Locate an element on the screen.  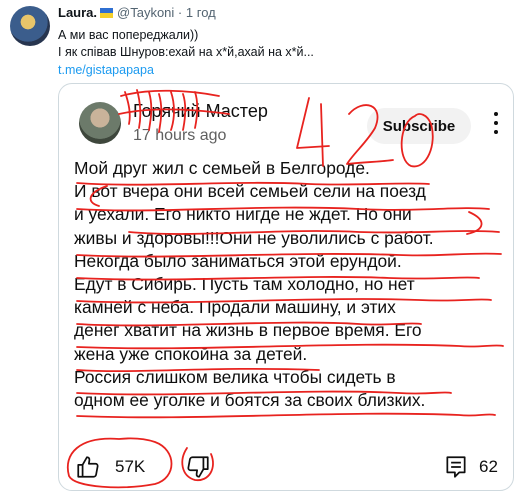
channel-avatar is located at coordinates (100, 123).